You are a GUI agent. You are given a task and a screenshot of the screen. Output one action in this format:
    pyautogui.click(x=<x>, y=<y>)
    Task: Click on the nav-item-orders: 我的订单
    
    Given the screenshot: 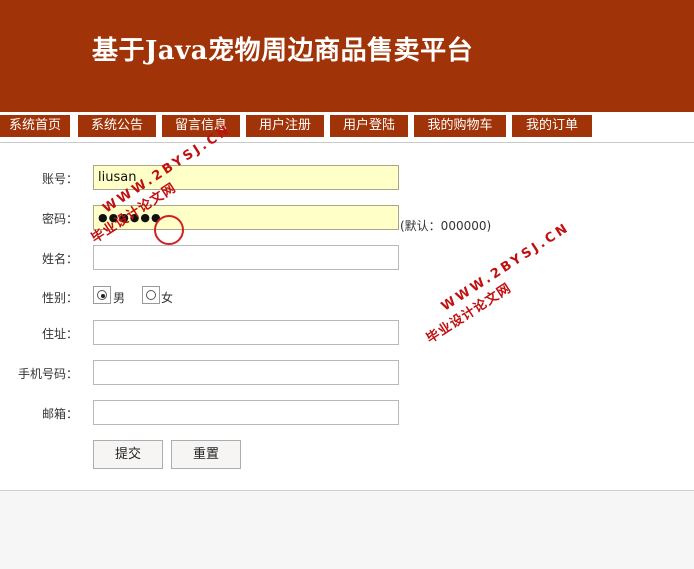 What is the action you would take?
    pyautogui.click(x=552, y=126)
    